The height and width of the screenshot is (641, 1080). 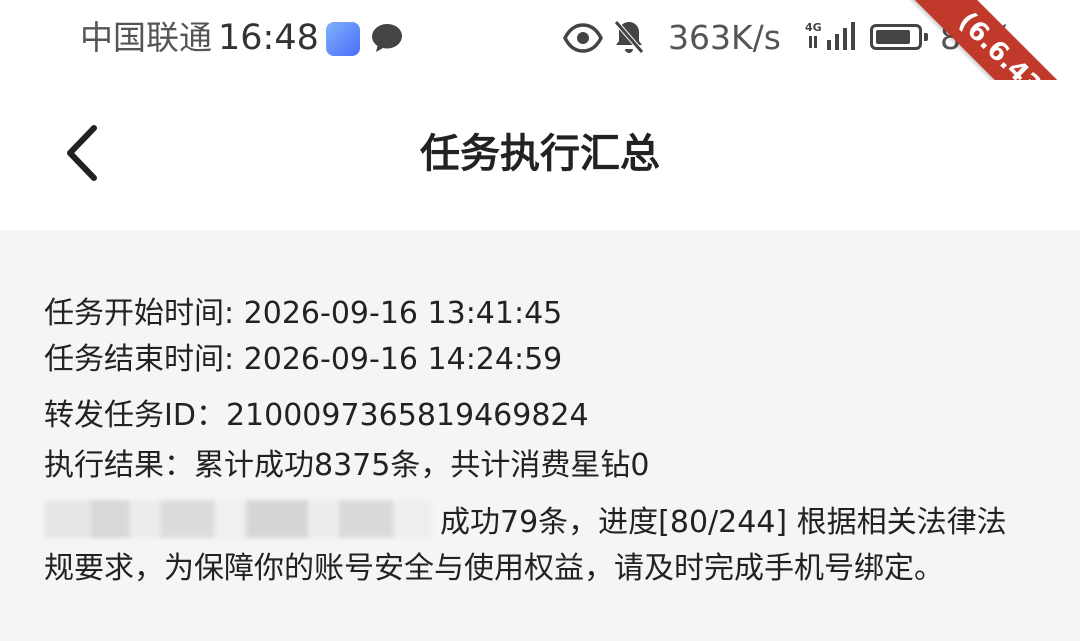 I want to click on cloud-app-icon, so click(x=343, y=39).